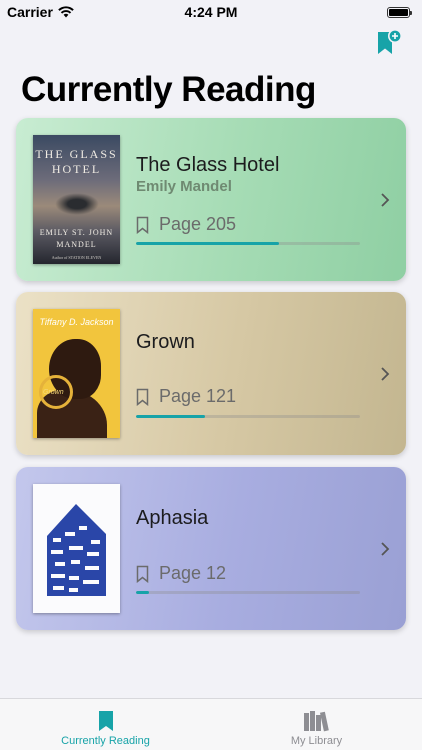 The width and height of the screenshot is (422, 750). I want to click on tab-currently-reading: Currently Reading, so click(105, 724).